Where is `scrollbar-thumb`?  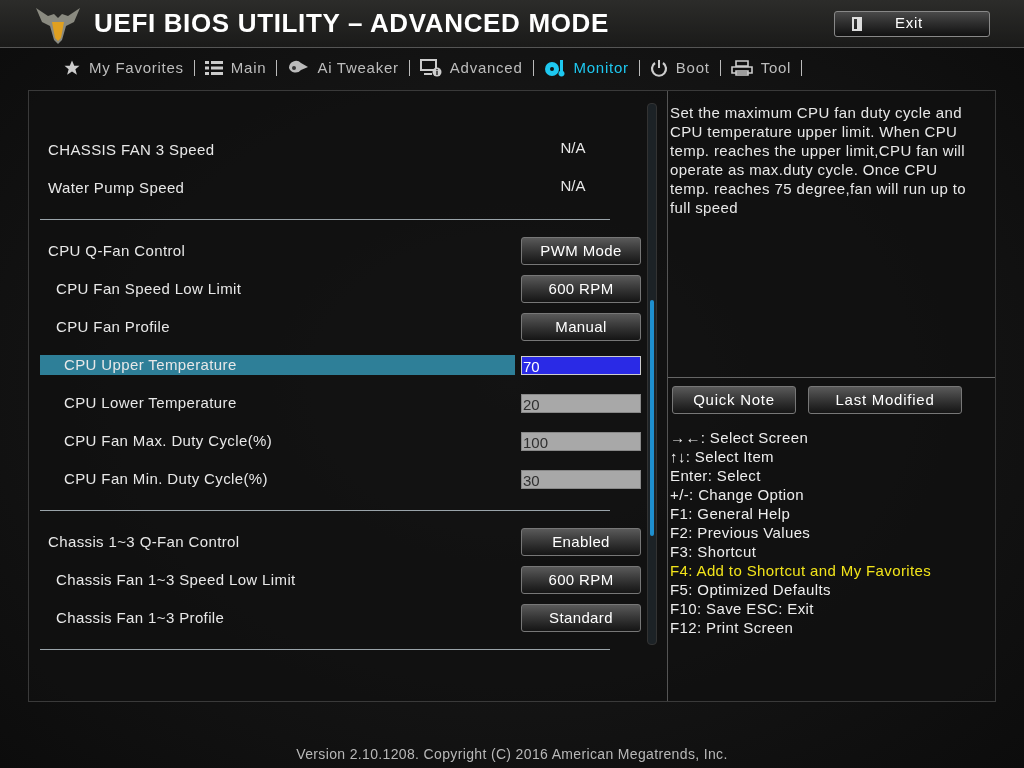 scrollbar-thumb is located at coordinates (652, 418).